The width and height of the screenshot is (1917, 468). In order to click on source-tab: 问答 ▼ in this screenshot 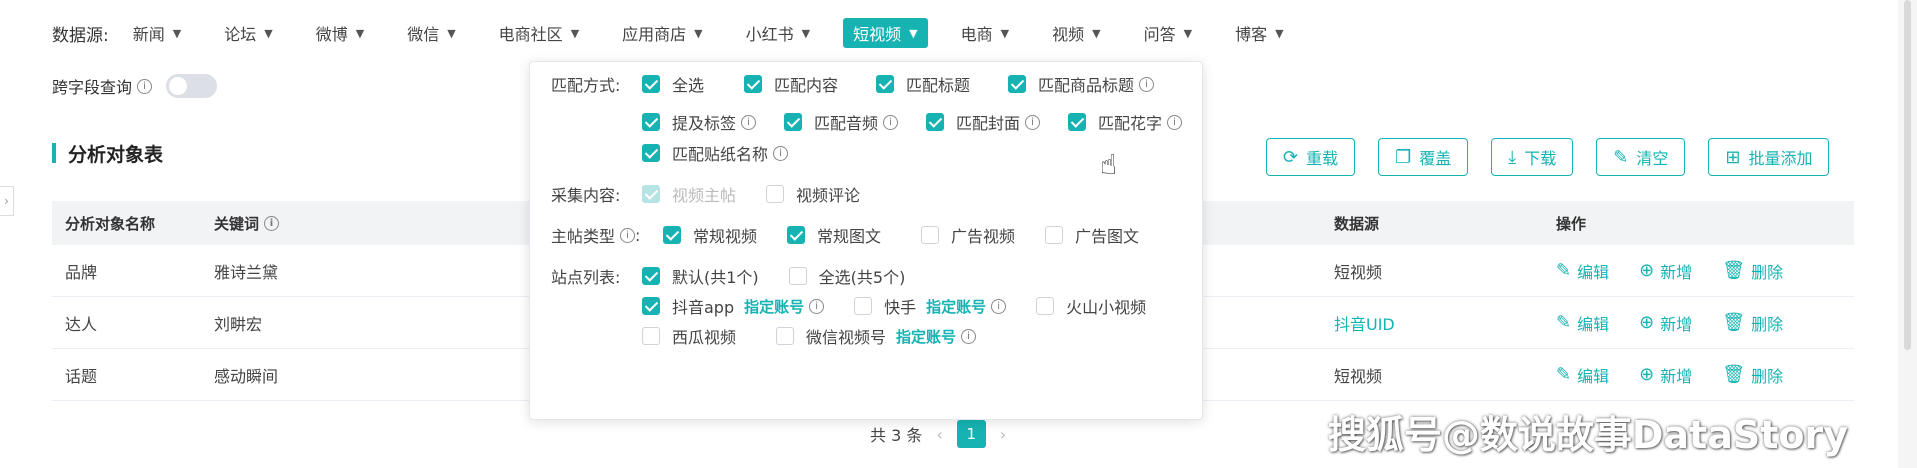, I will do `click(1168, 33)`.